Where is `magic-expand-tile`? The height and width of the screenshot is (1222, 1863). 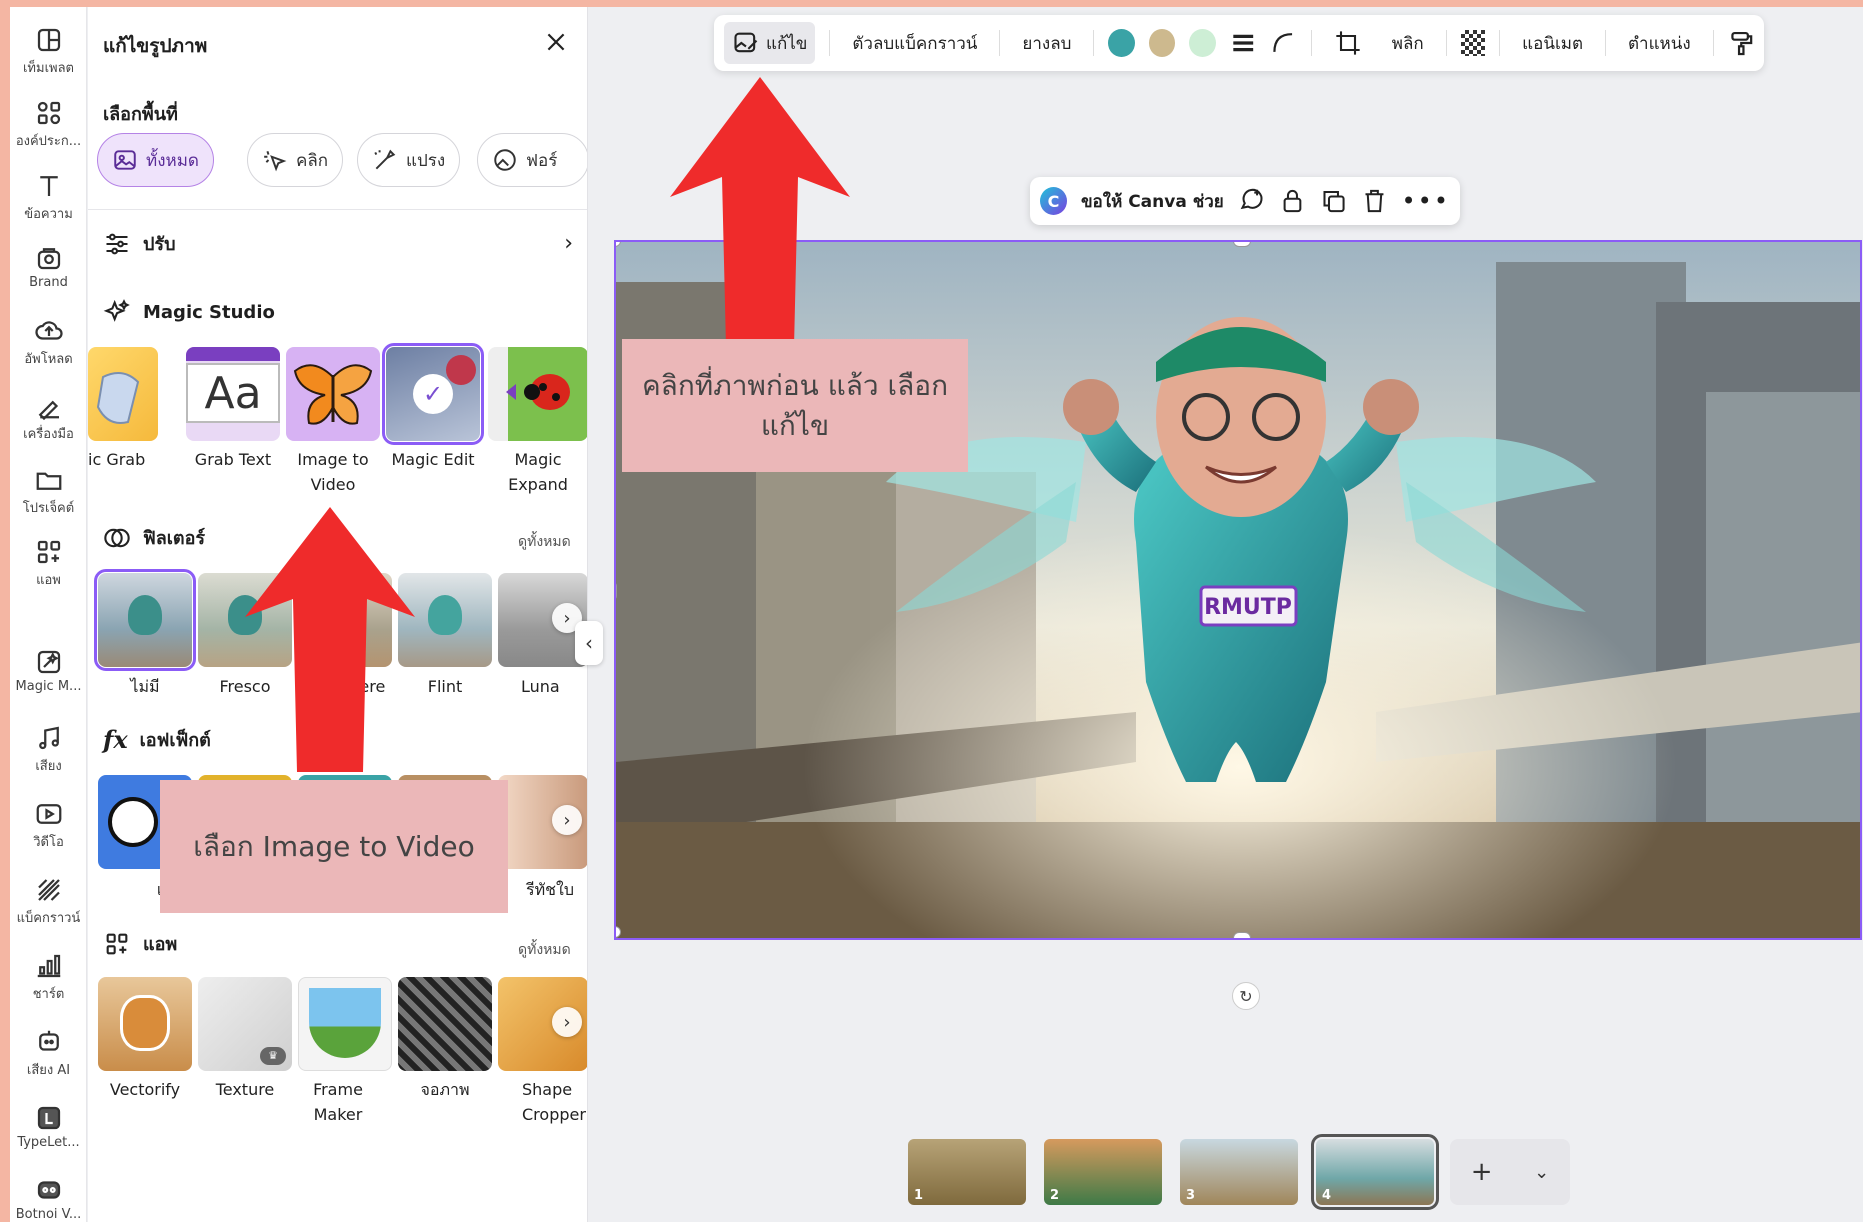 magic-expand-tile is located at coordinates (537, 394).